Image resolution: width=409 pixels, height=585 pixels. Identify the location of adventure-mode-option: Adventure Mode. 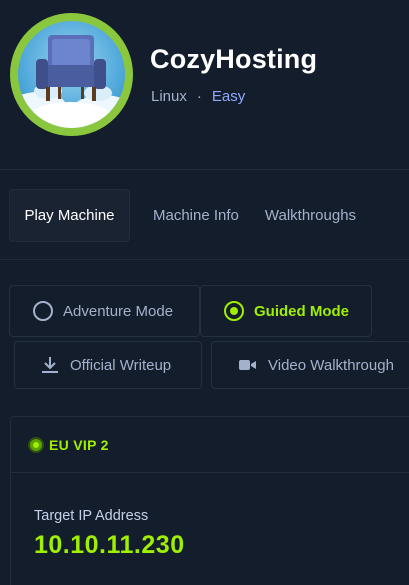
(104, 311).